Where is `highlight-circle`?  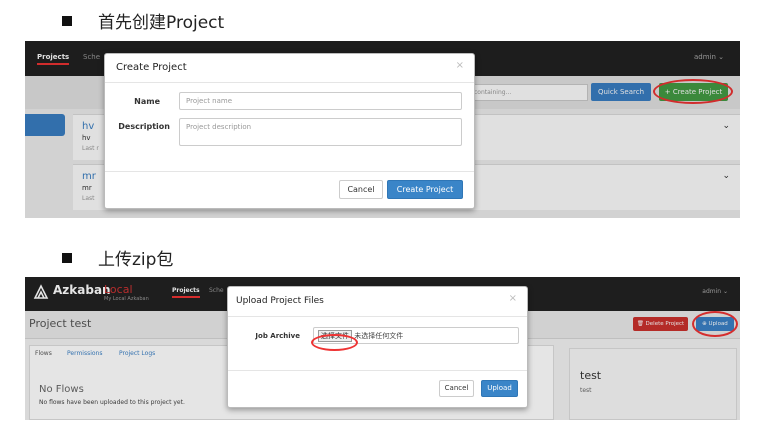 highlight-circle is located at coordinates (334, 342).